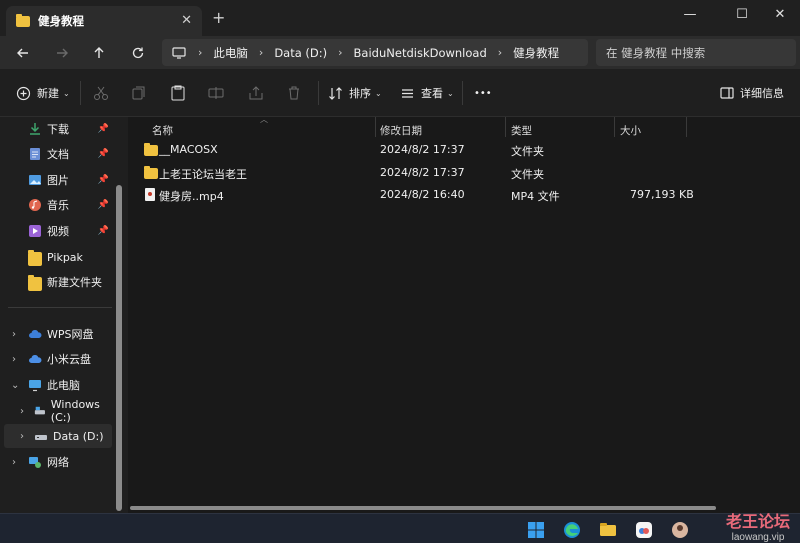 Image resolution: width=800 pixels, height=543 pixels. Describe the element at coordinates (536, 53) in the screenshot. I see `breadcrumb-current-folder: 健身教程` at that location.